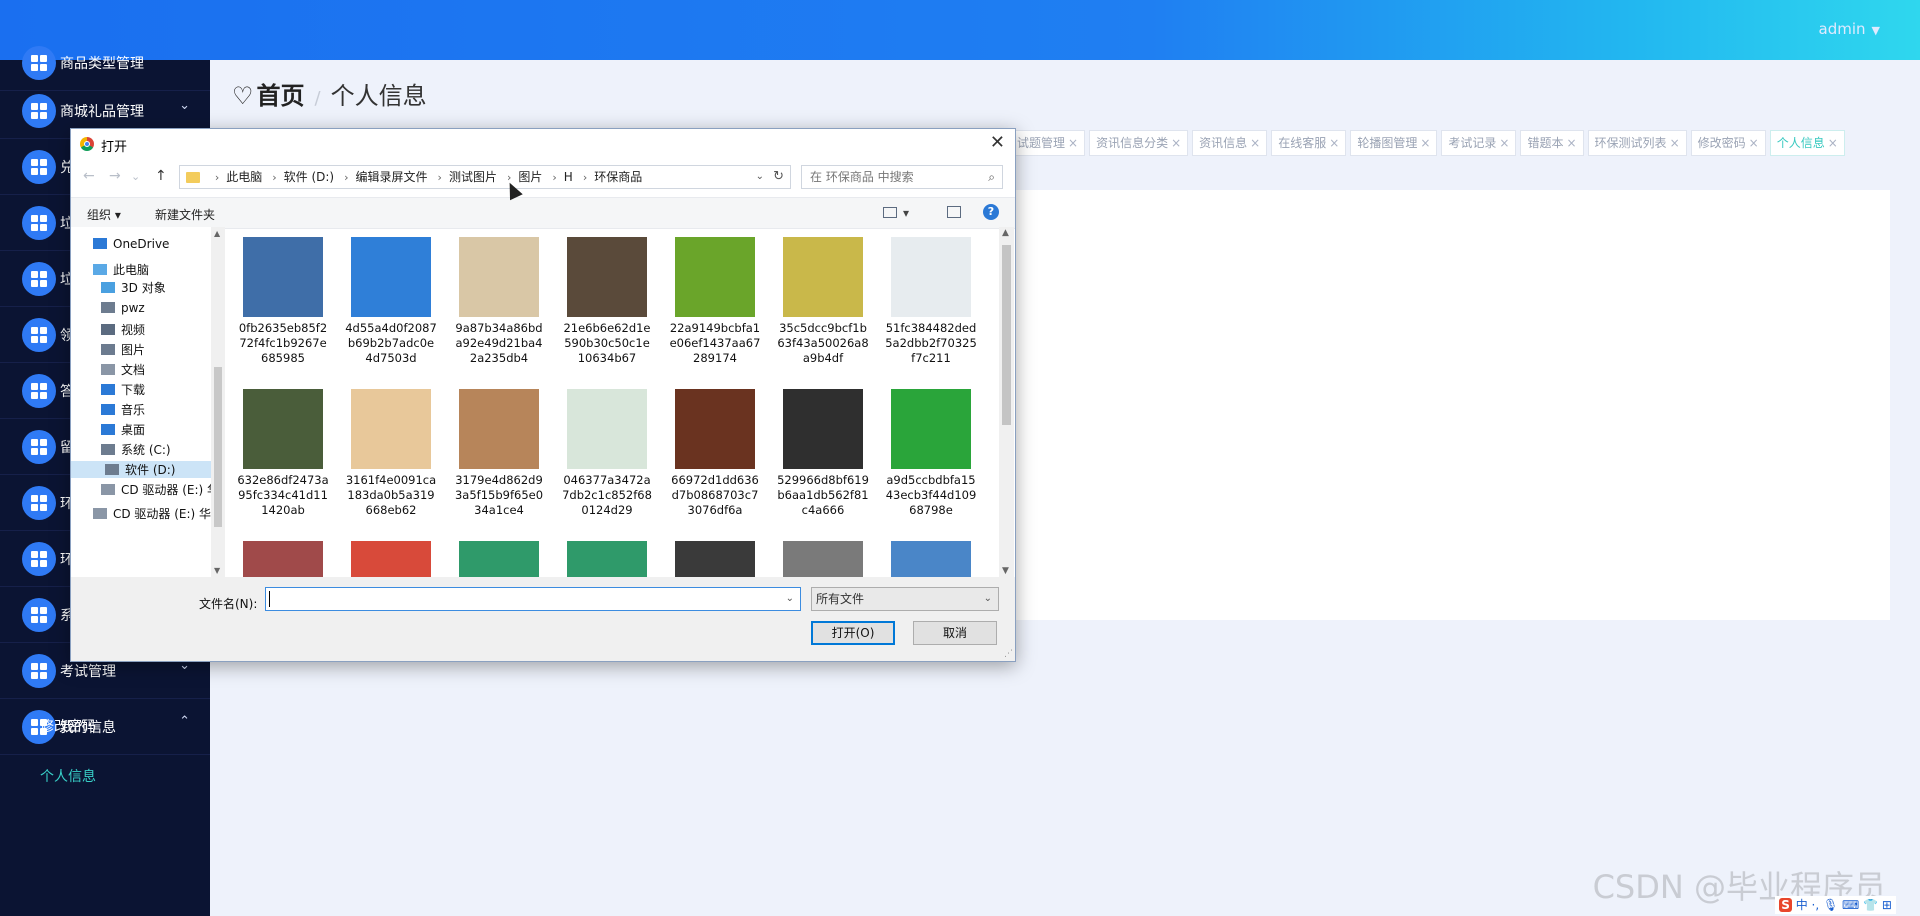 The width and height of the screenshot is (1920, 916). I want to click on forward-arrow-icon: →, so click(115, 176).